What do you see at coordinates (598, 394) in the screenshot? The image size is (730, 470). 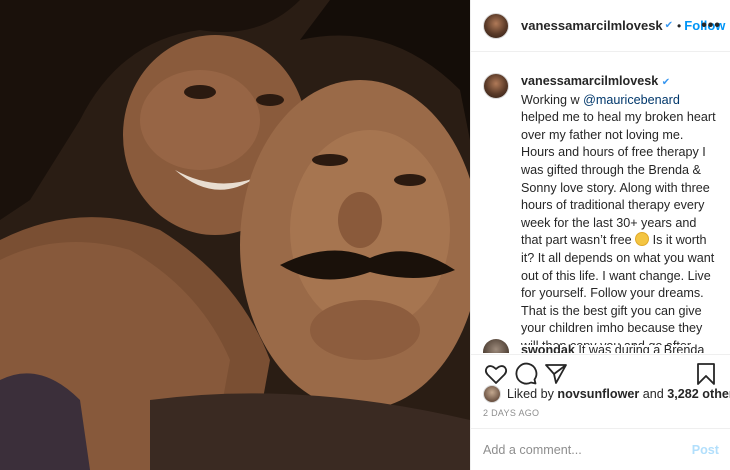 I see `liker-username: novsunflower` at bounding box center [598, 394].